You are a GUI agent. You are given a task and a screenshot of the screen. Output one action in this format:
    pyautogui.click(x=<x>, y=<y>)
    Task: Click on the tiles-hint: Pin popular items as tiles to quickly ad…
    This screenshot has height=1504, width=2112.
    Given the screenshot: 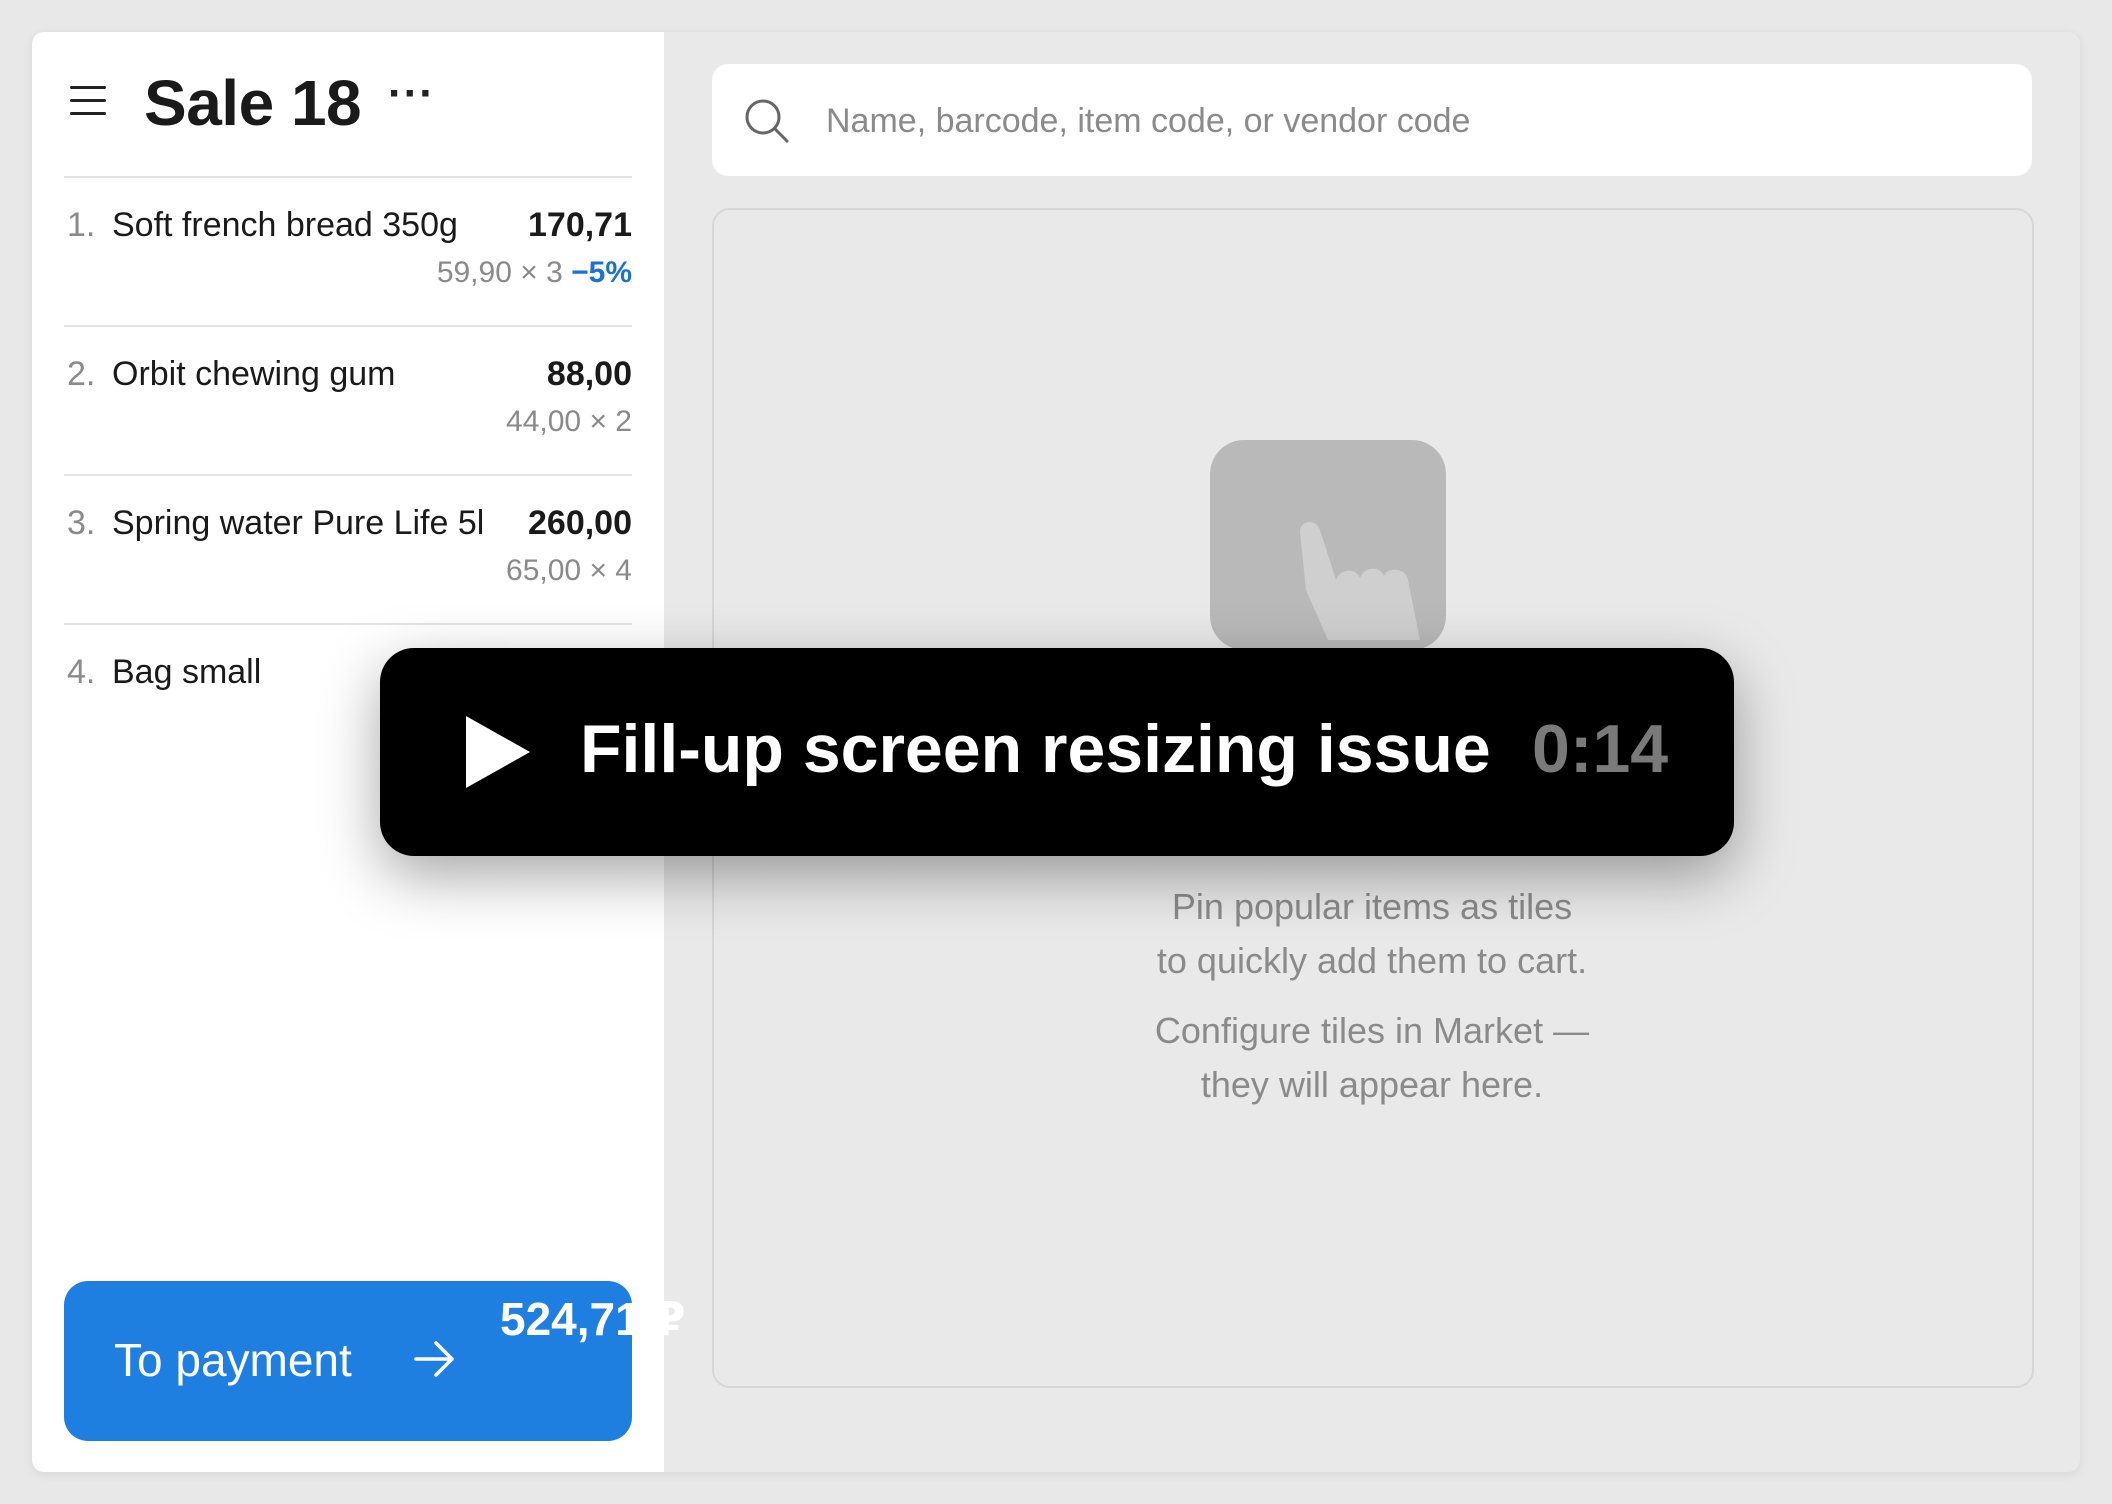 What is the action you would take?
    pyautogui.click(x=1372, y=934)
    